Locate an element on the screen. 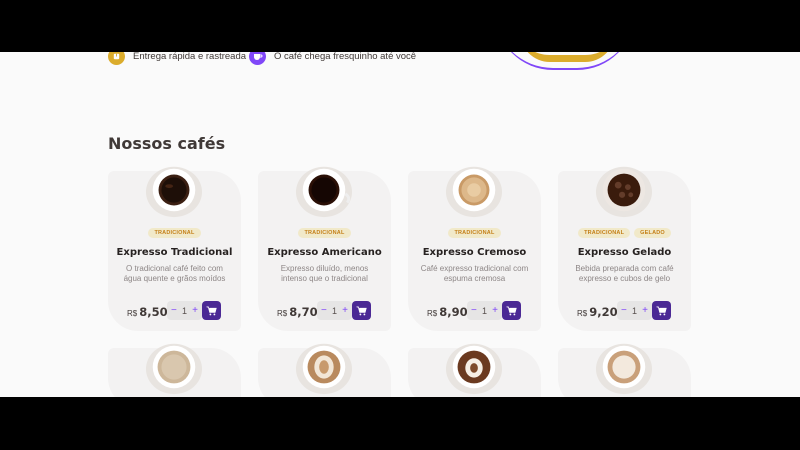 Image resolution: width=800 pixels, height=450 pixels. coffee-cup-icon is located at coordinates (257, 58).